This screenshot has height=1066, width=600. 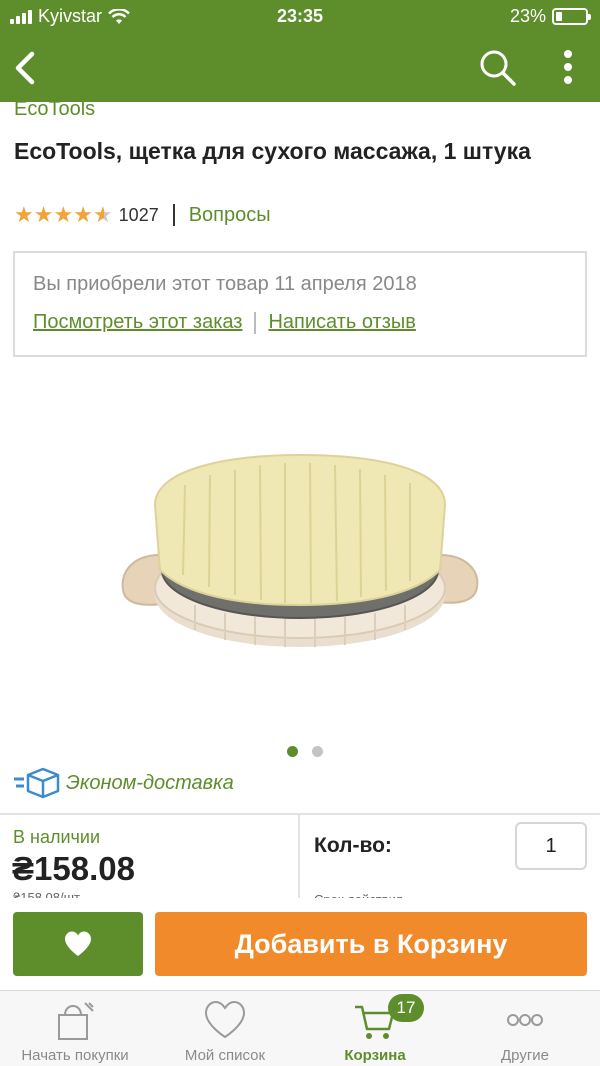 What do you see at coordinates (73, 868) in the screenshot?
I see `price: ₴158.08` at bounding box center [73, 868].